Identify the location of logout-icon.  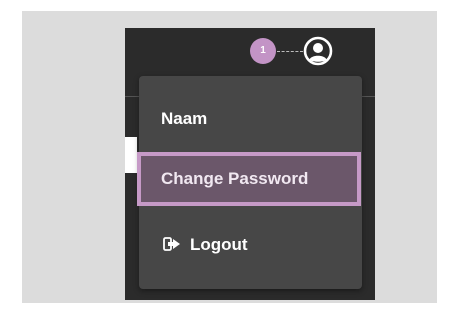
(171, 244).